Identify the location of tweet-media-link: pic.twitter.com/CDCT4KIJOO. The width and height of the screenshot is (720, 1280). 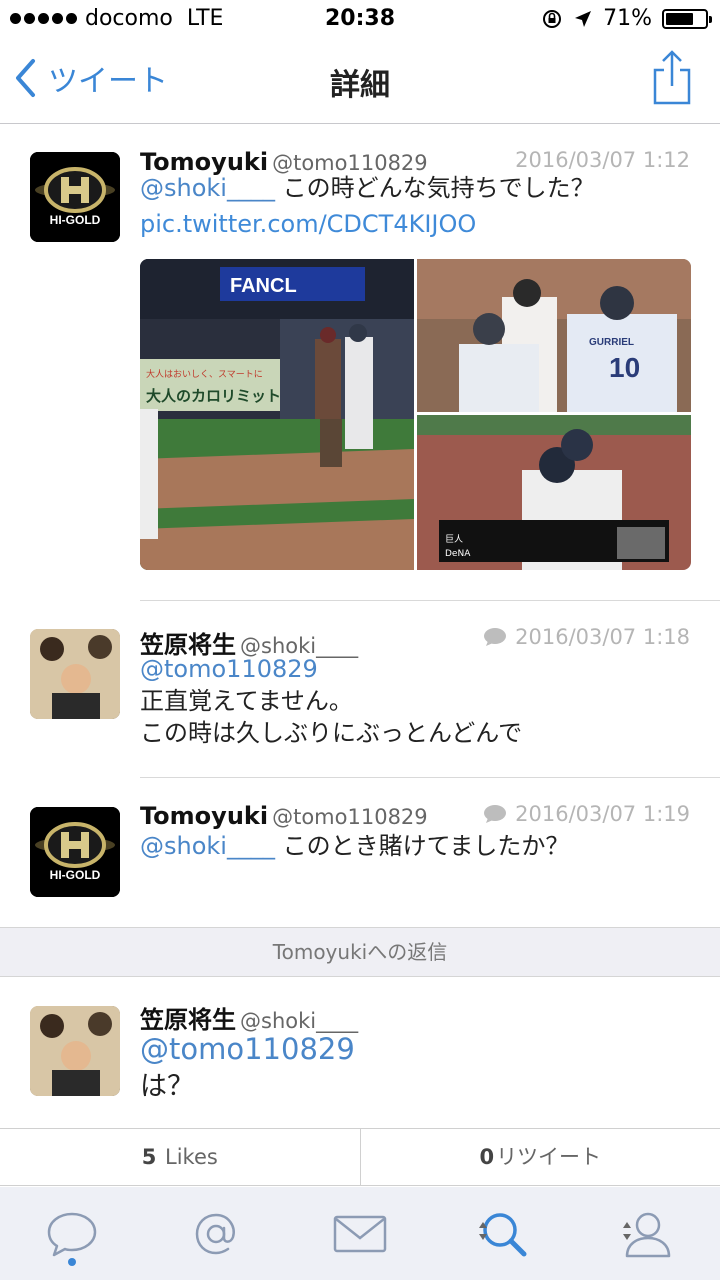
(308, 224).